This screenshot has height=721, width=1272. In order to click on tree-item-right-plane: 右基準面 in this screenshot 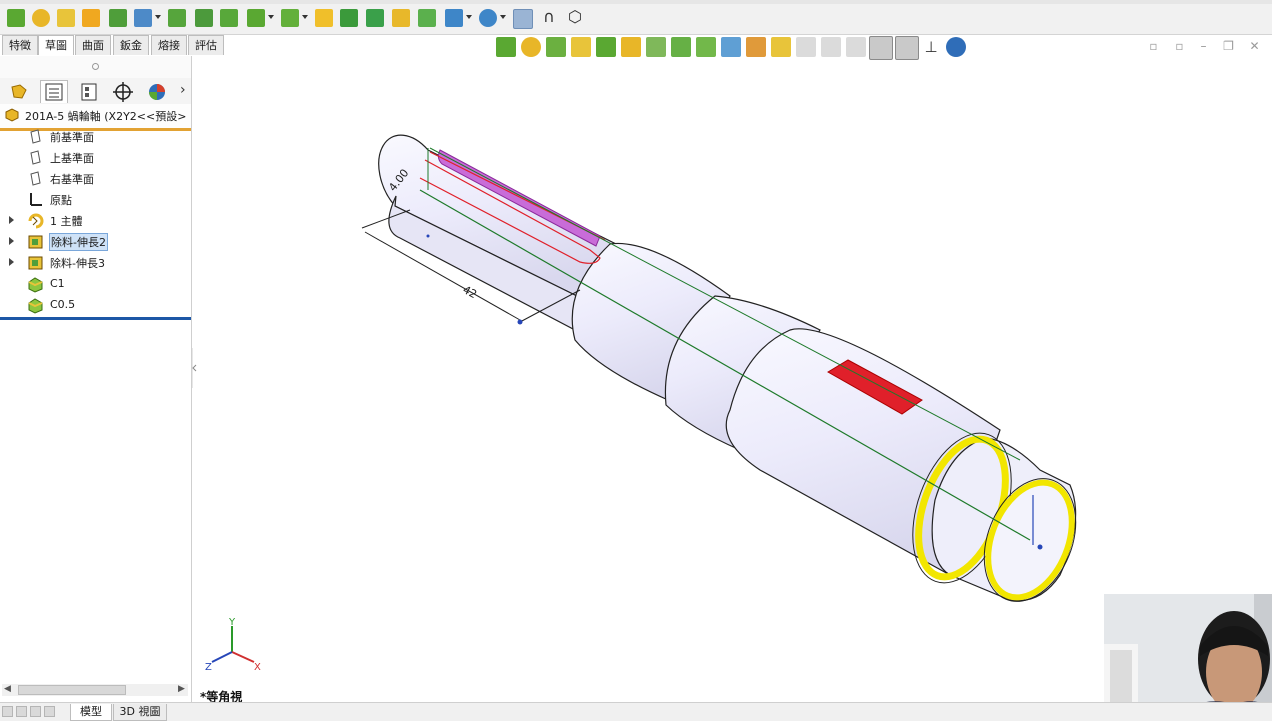, I will do `click(95, 178)`.